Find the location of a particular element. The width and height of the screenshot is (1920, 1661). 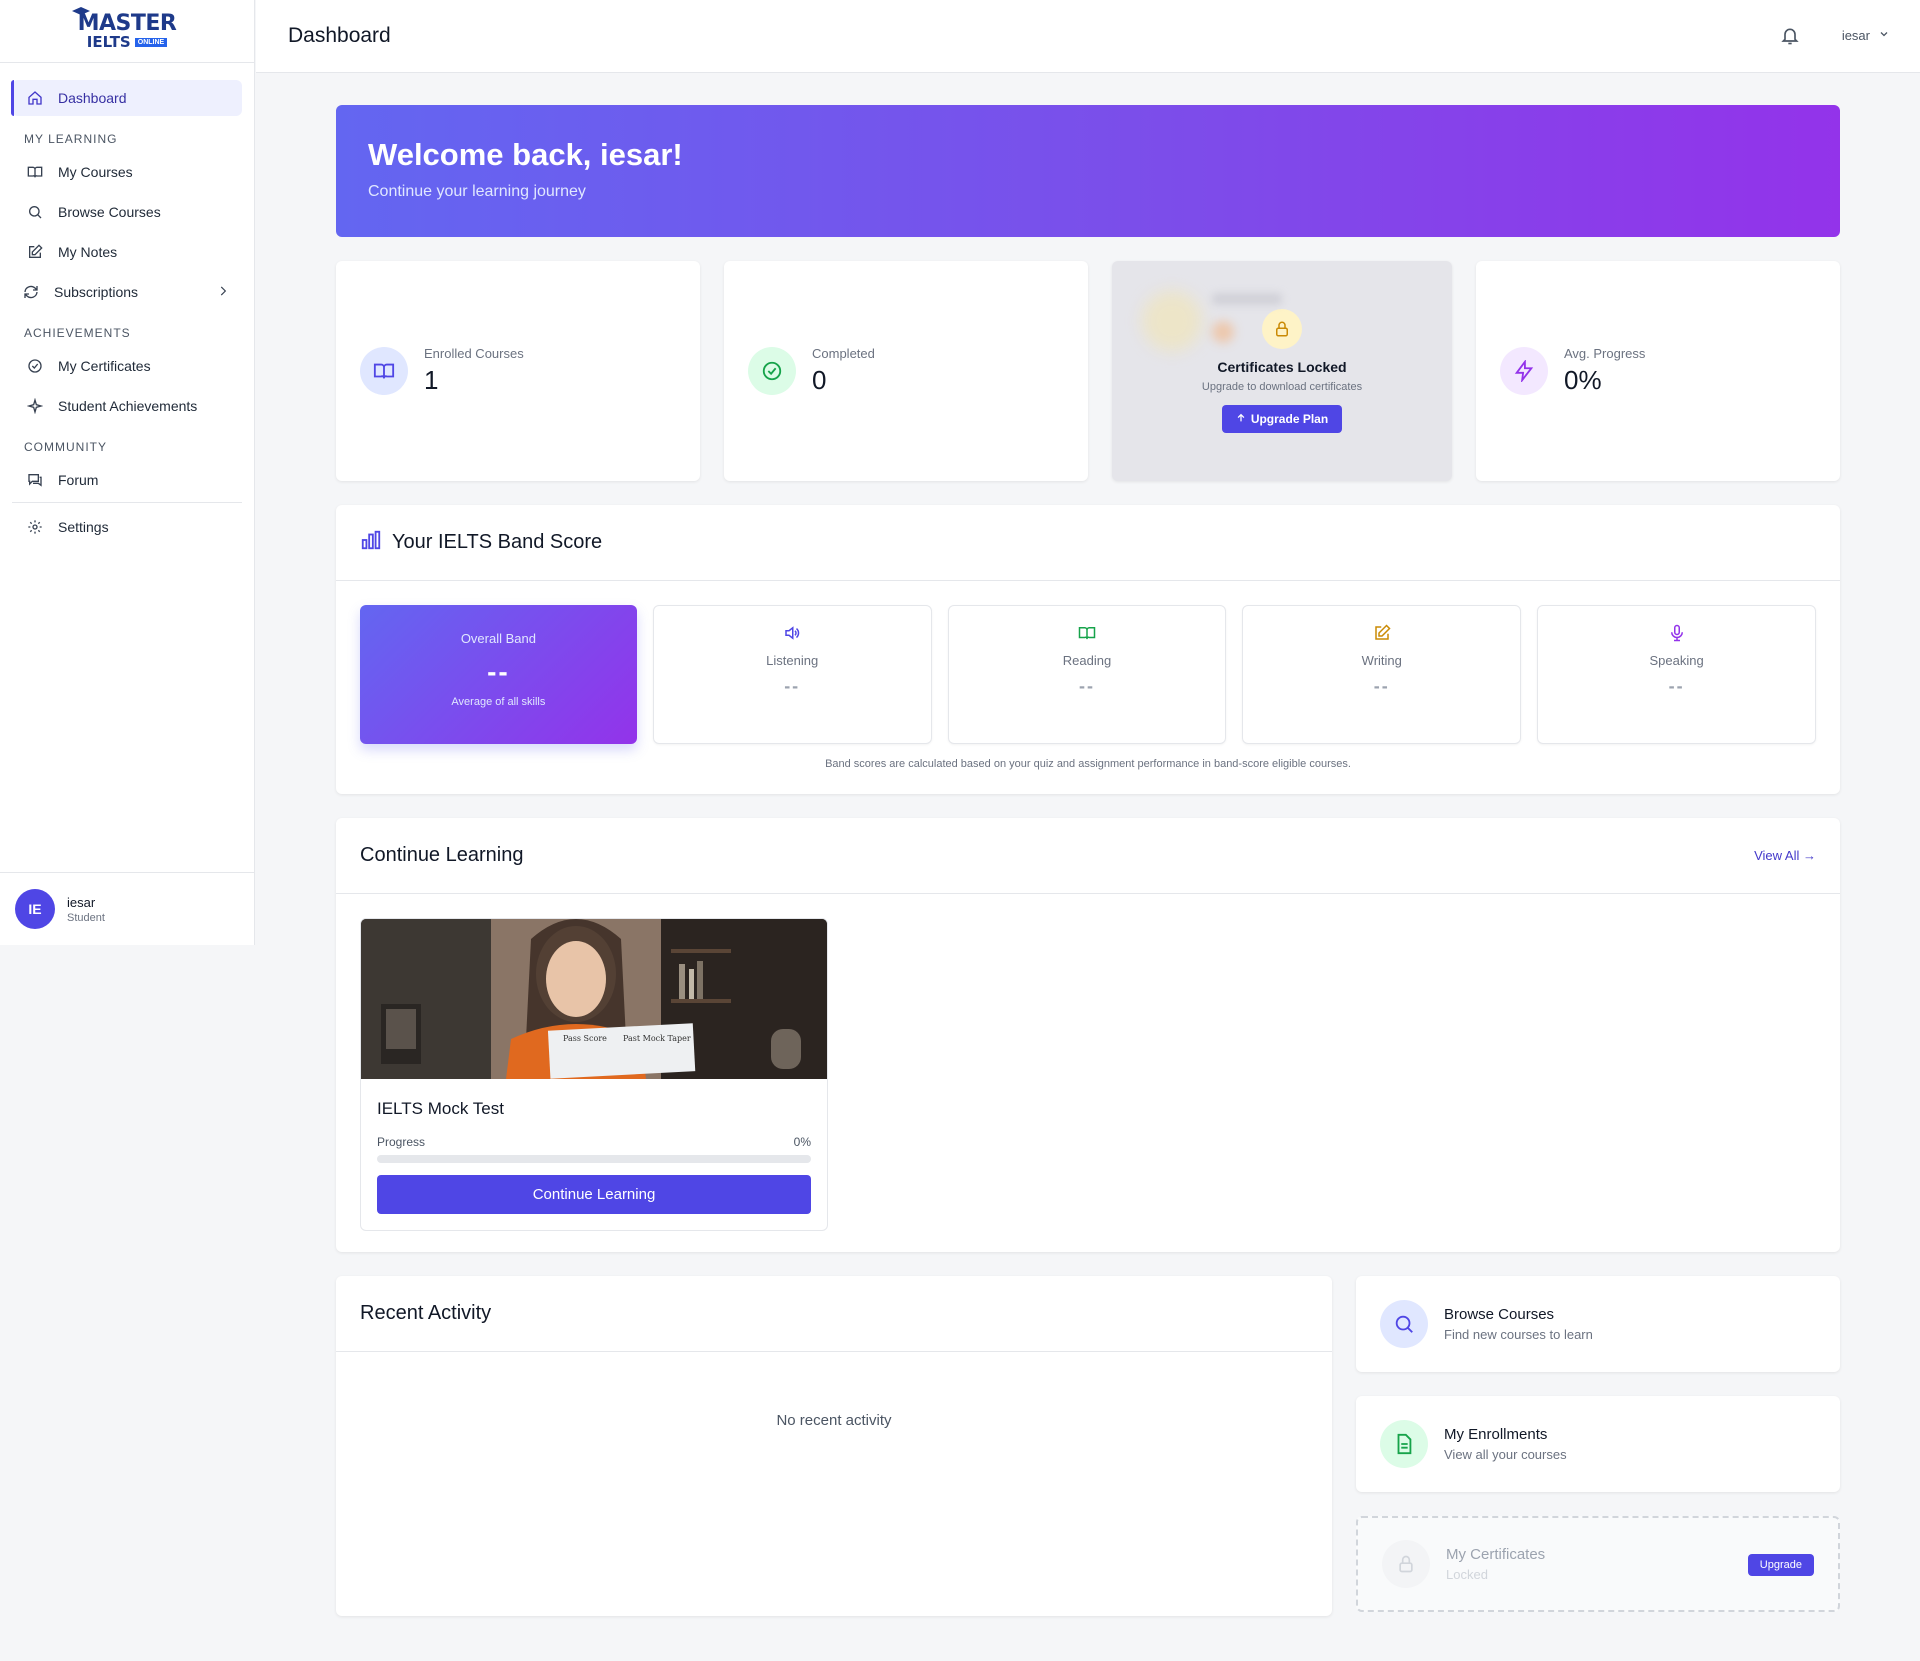

sidebar-item-dashboard: Dashboard is located at coordinates (126, 98).